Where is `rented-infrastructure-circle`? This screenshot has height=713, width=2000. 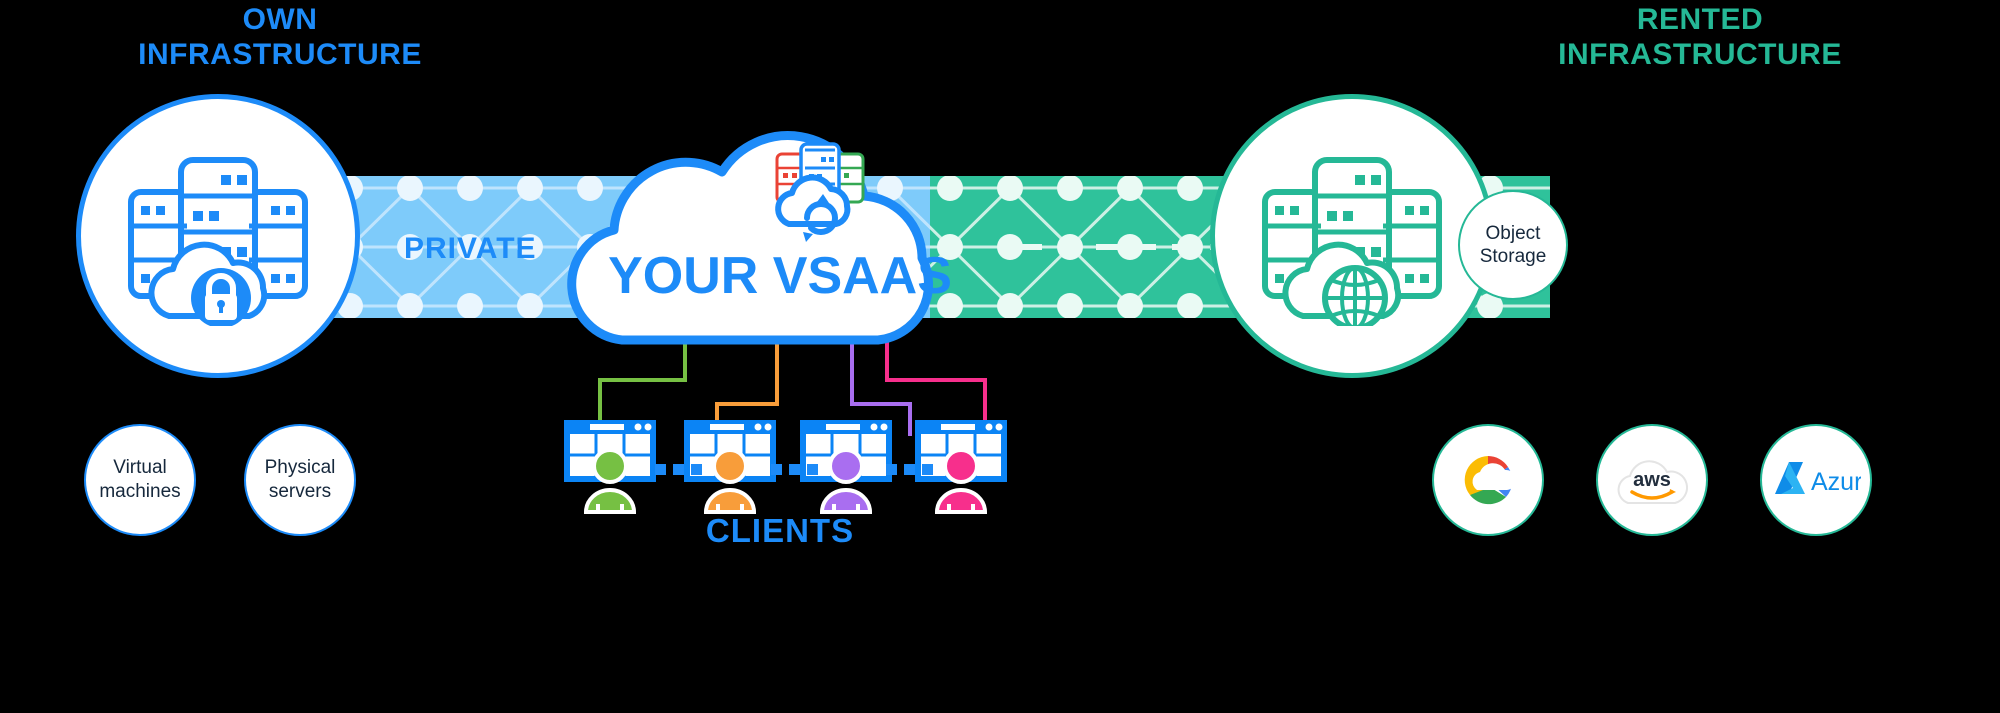 rented-infrastructure-circle is located at coordinates (1352, 236).